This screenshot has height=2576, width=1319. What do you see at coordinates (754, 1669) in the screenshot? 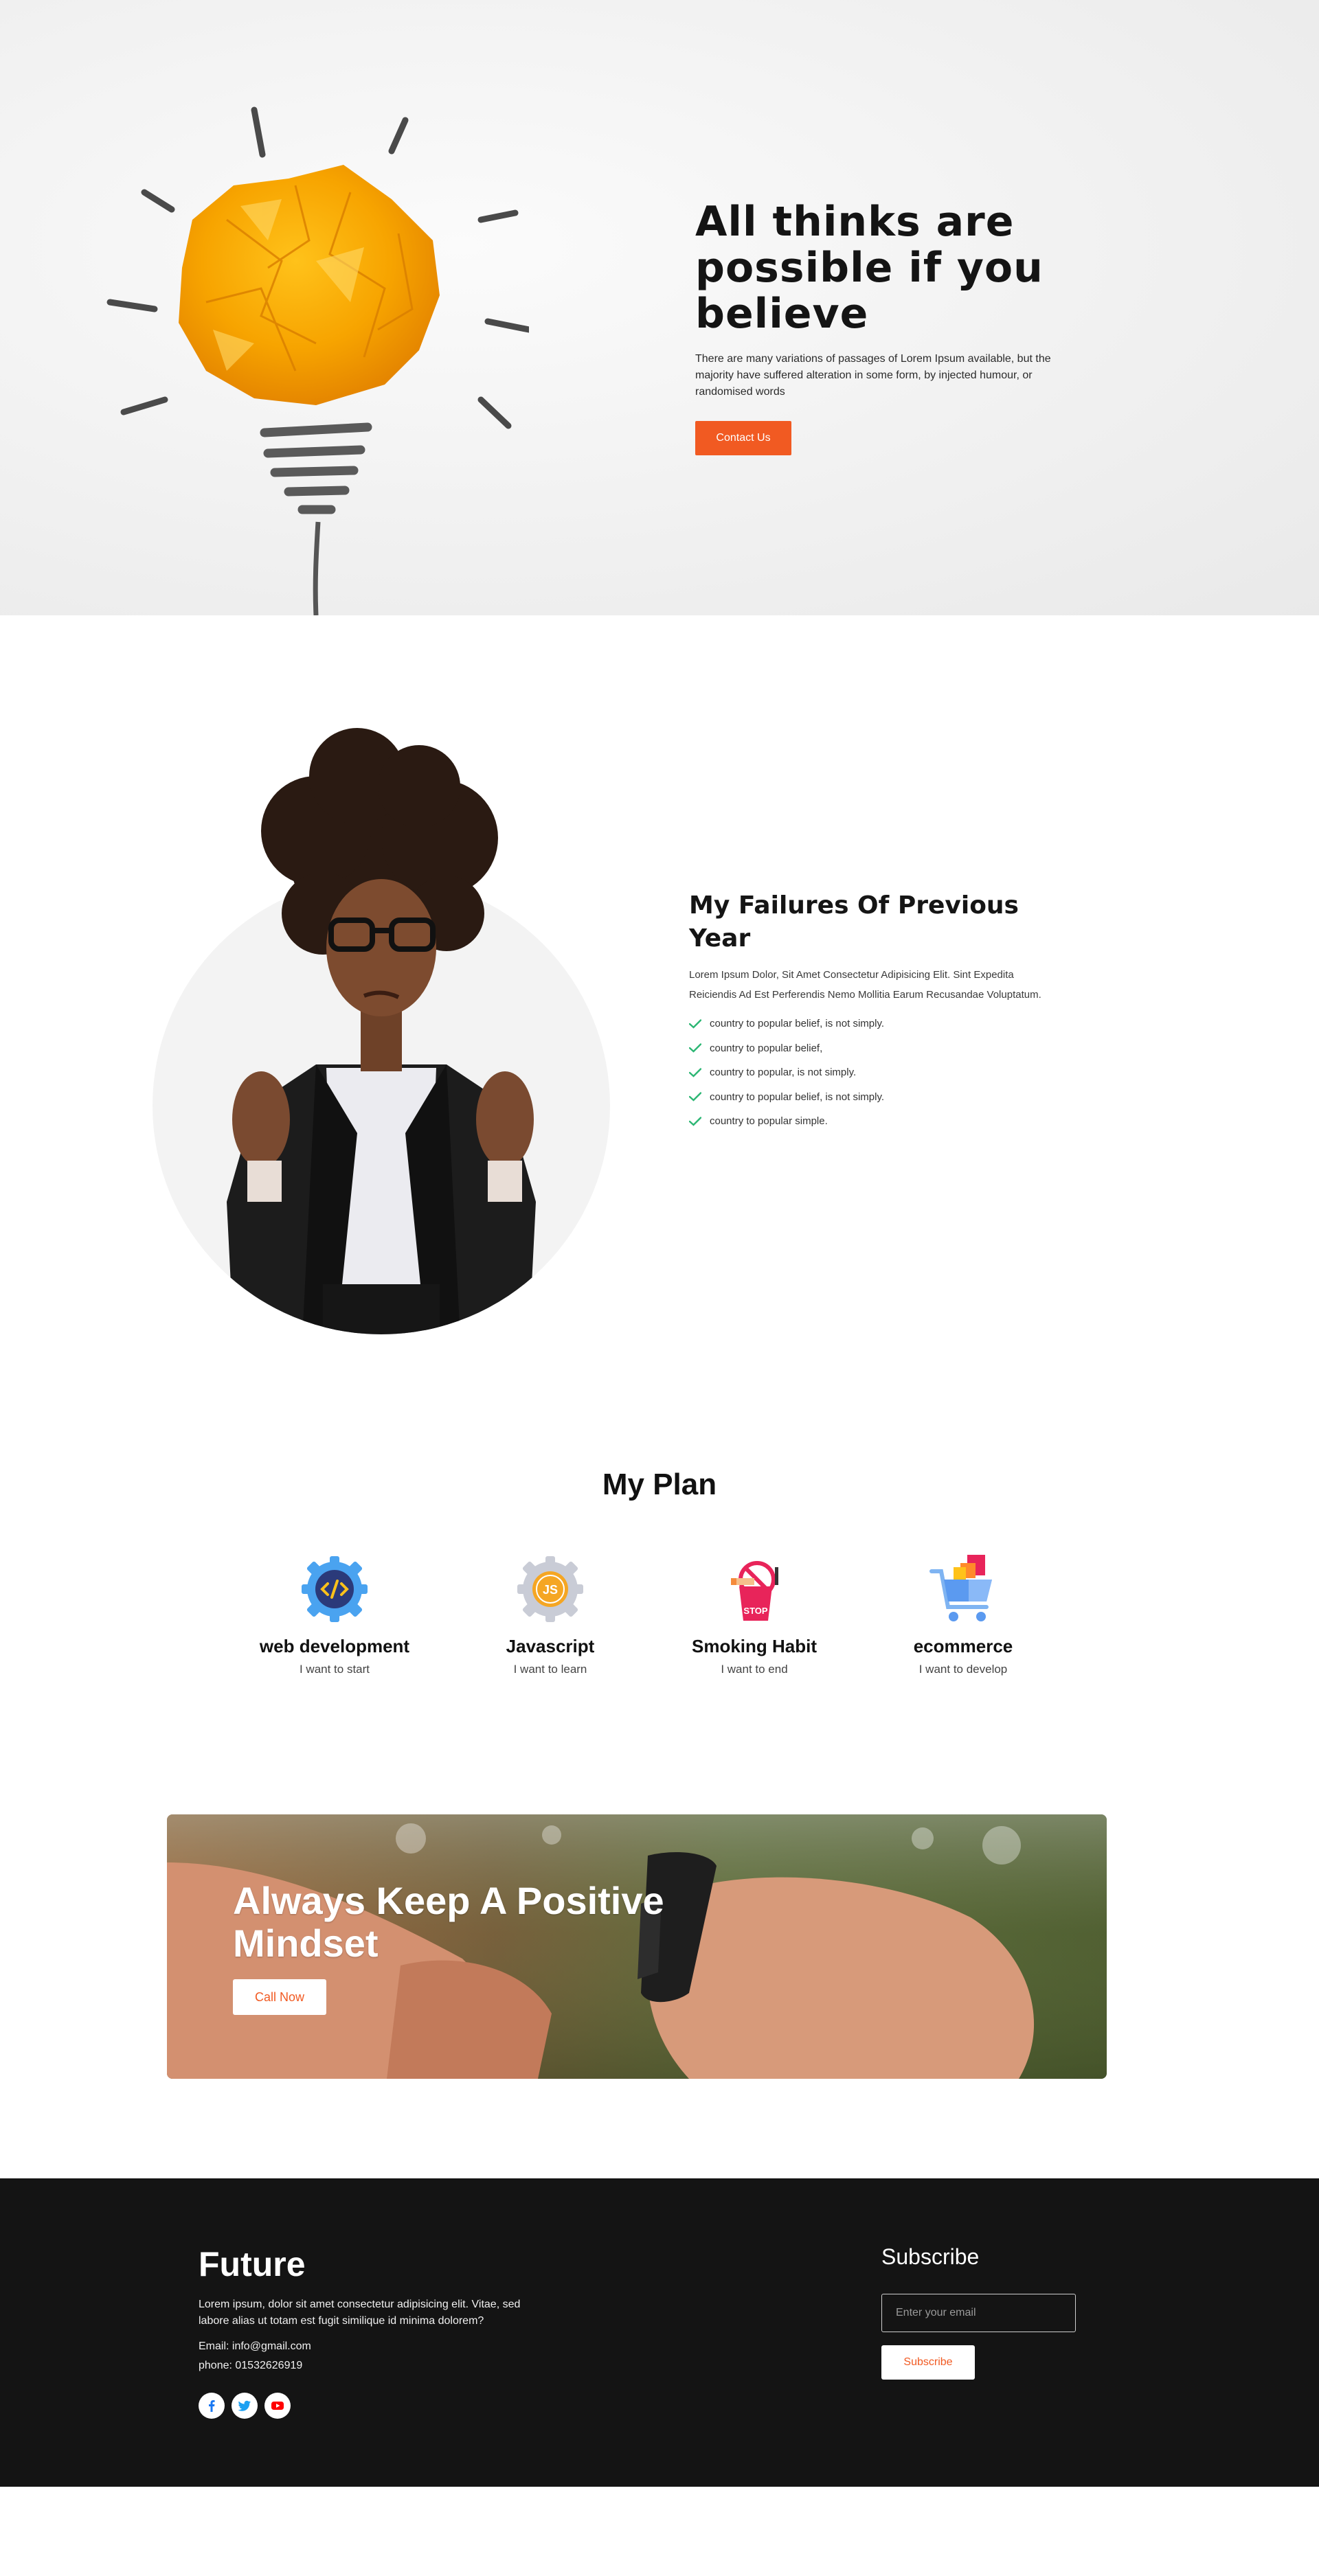
I see `plan-item-subtitle: I want to end` at bounding box center [754, 1669].